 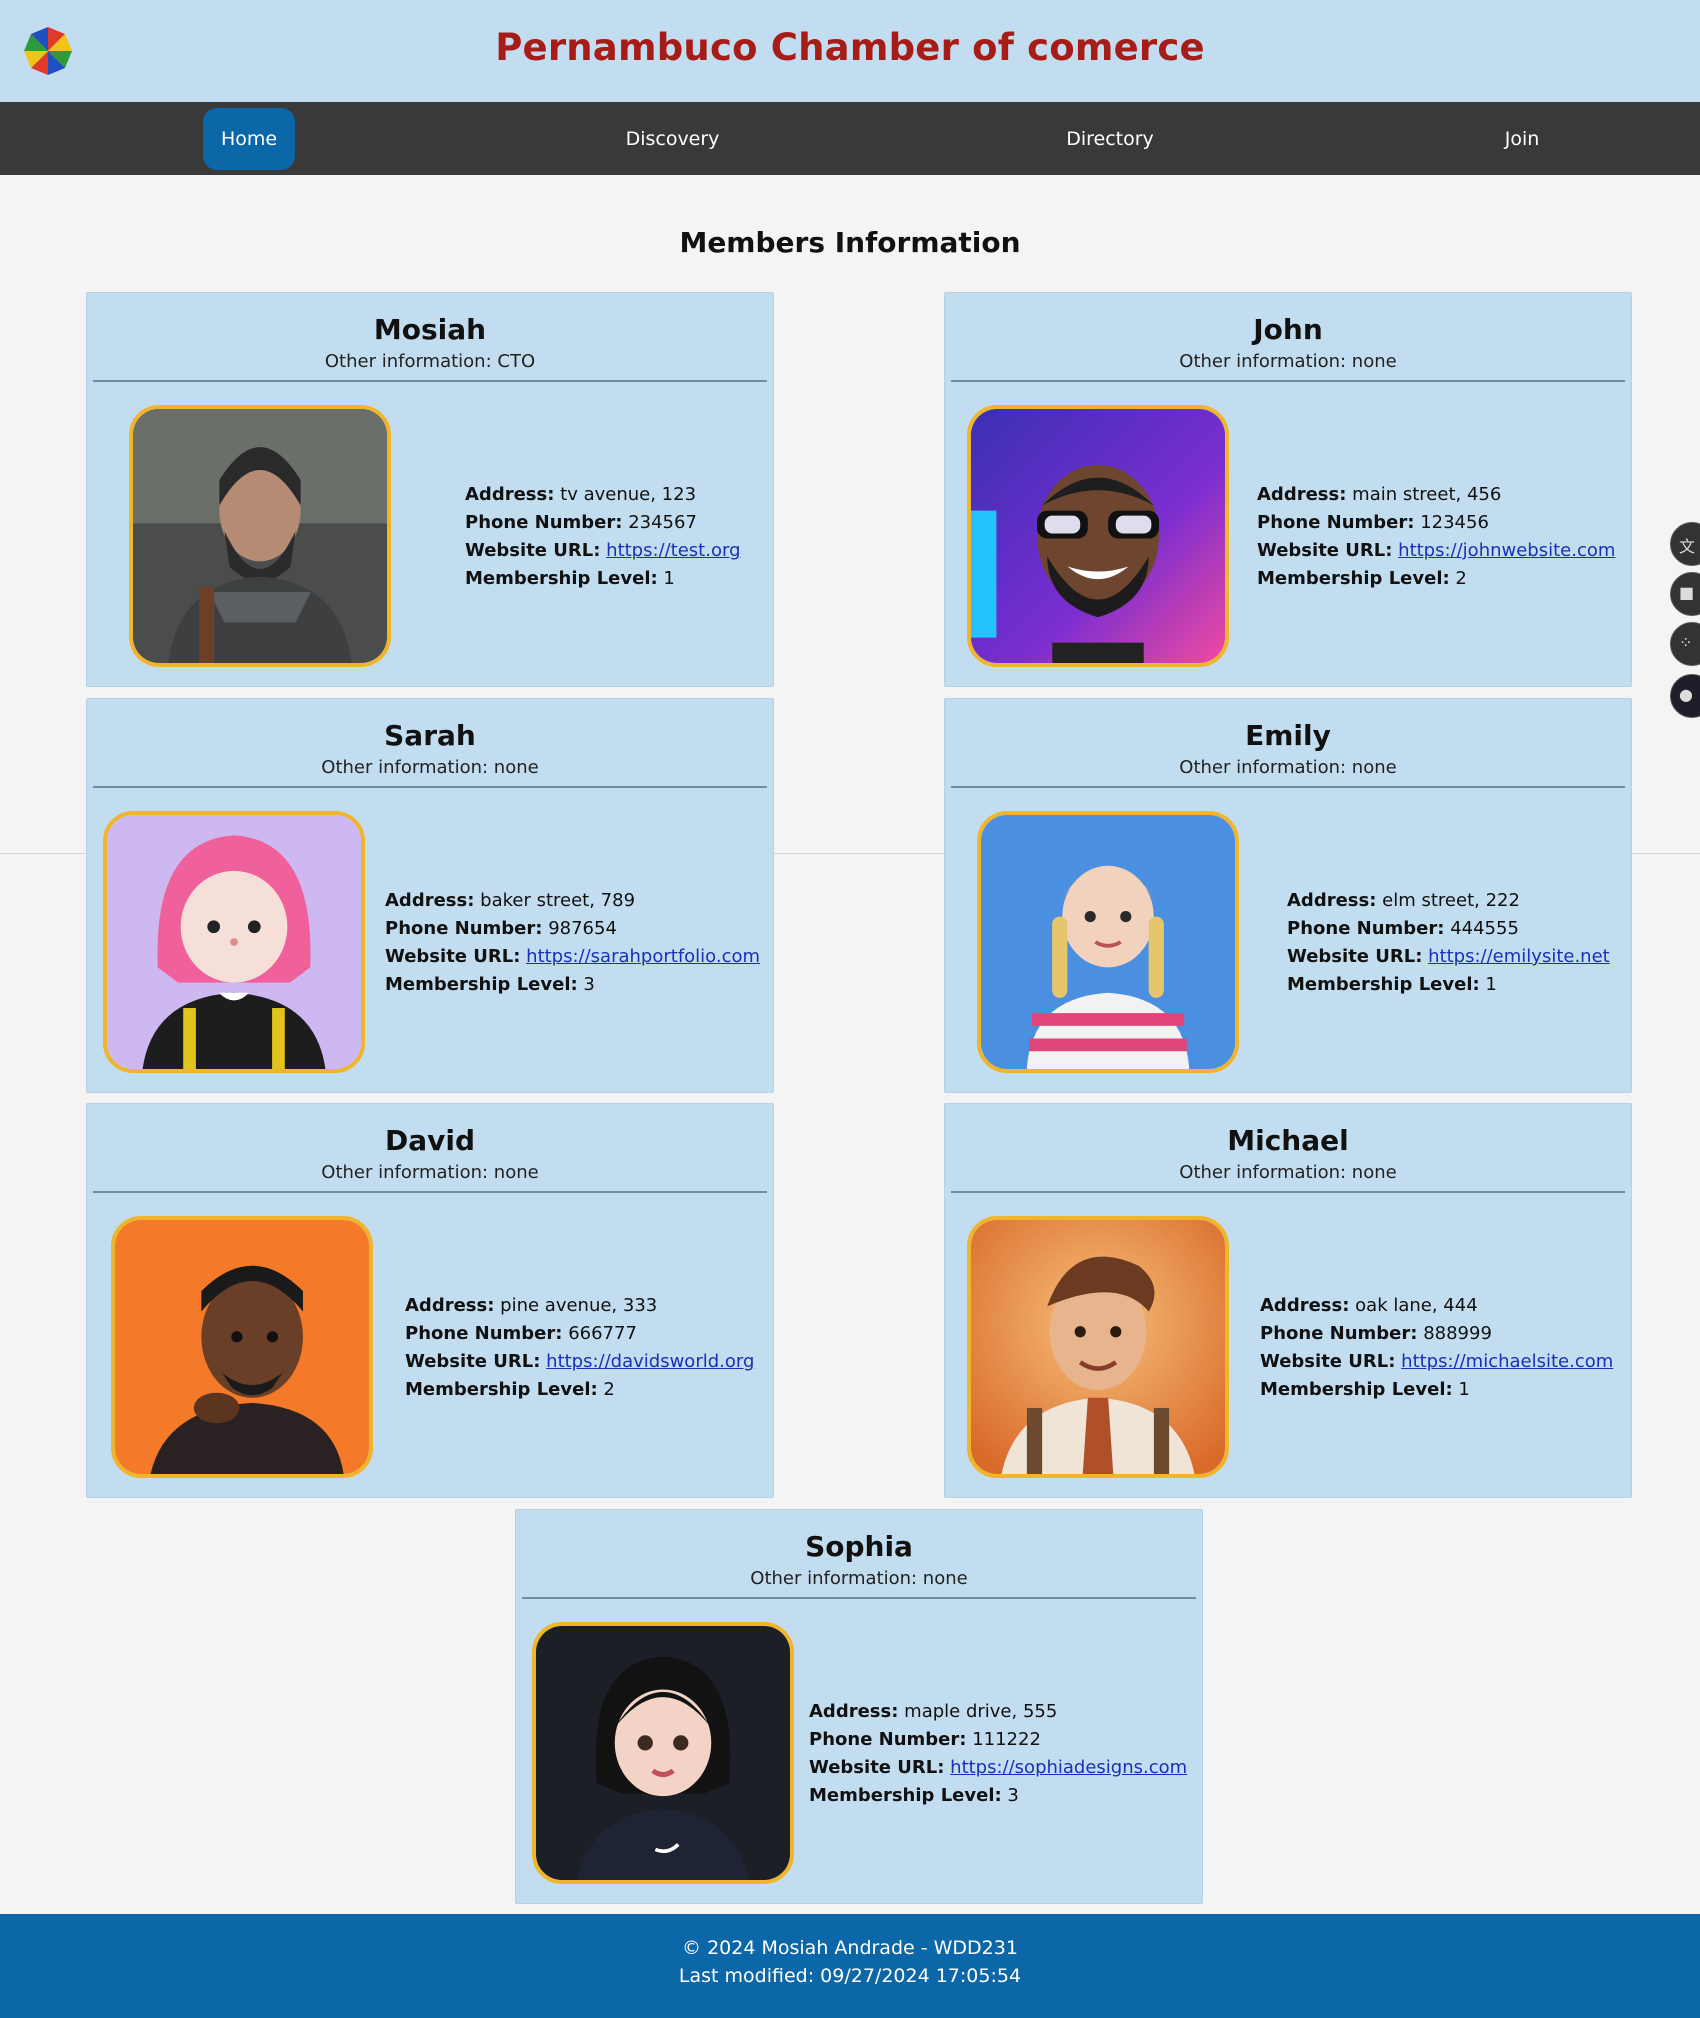 I want to click on footer-last-modified: Last modified: 09/27/2024 17:05:54, so click(x=850, y=1976).